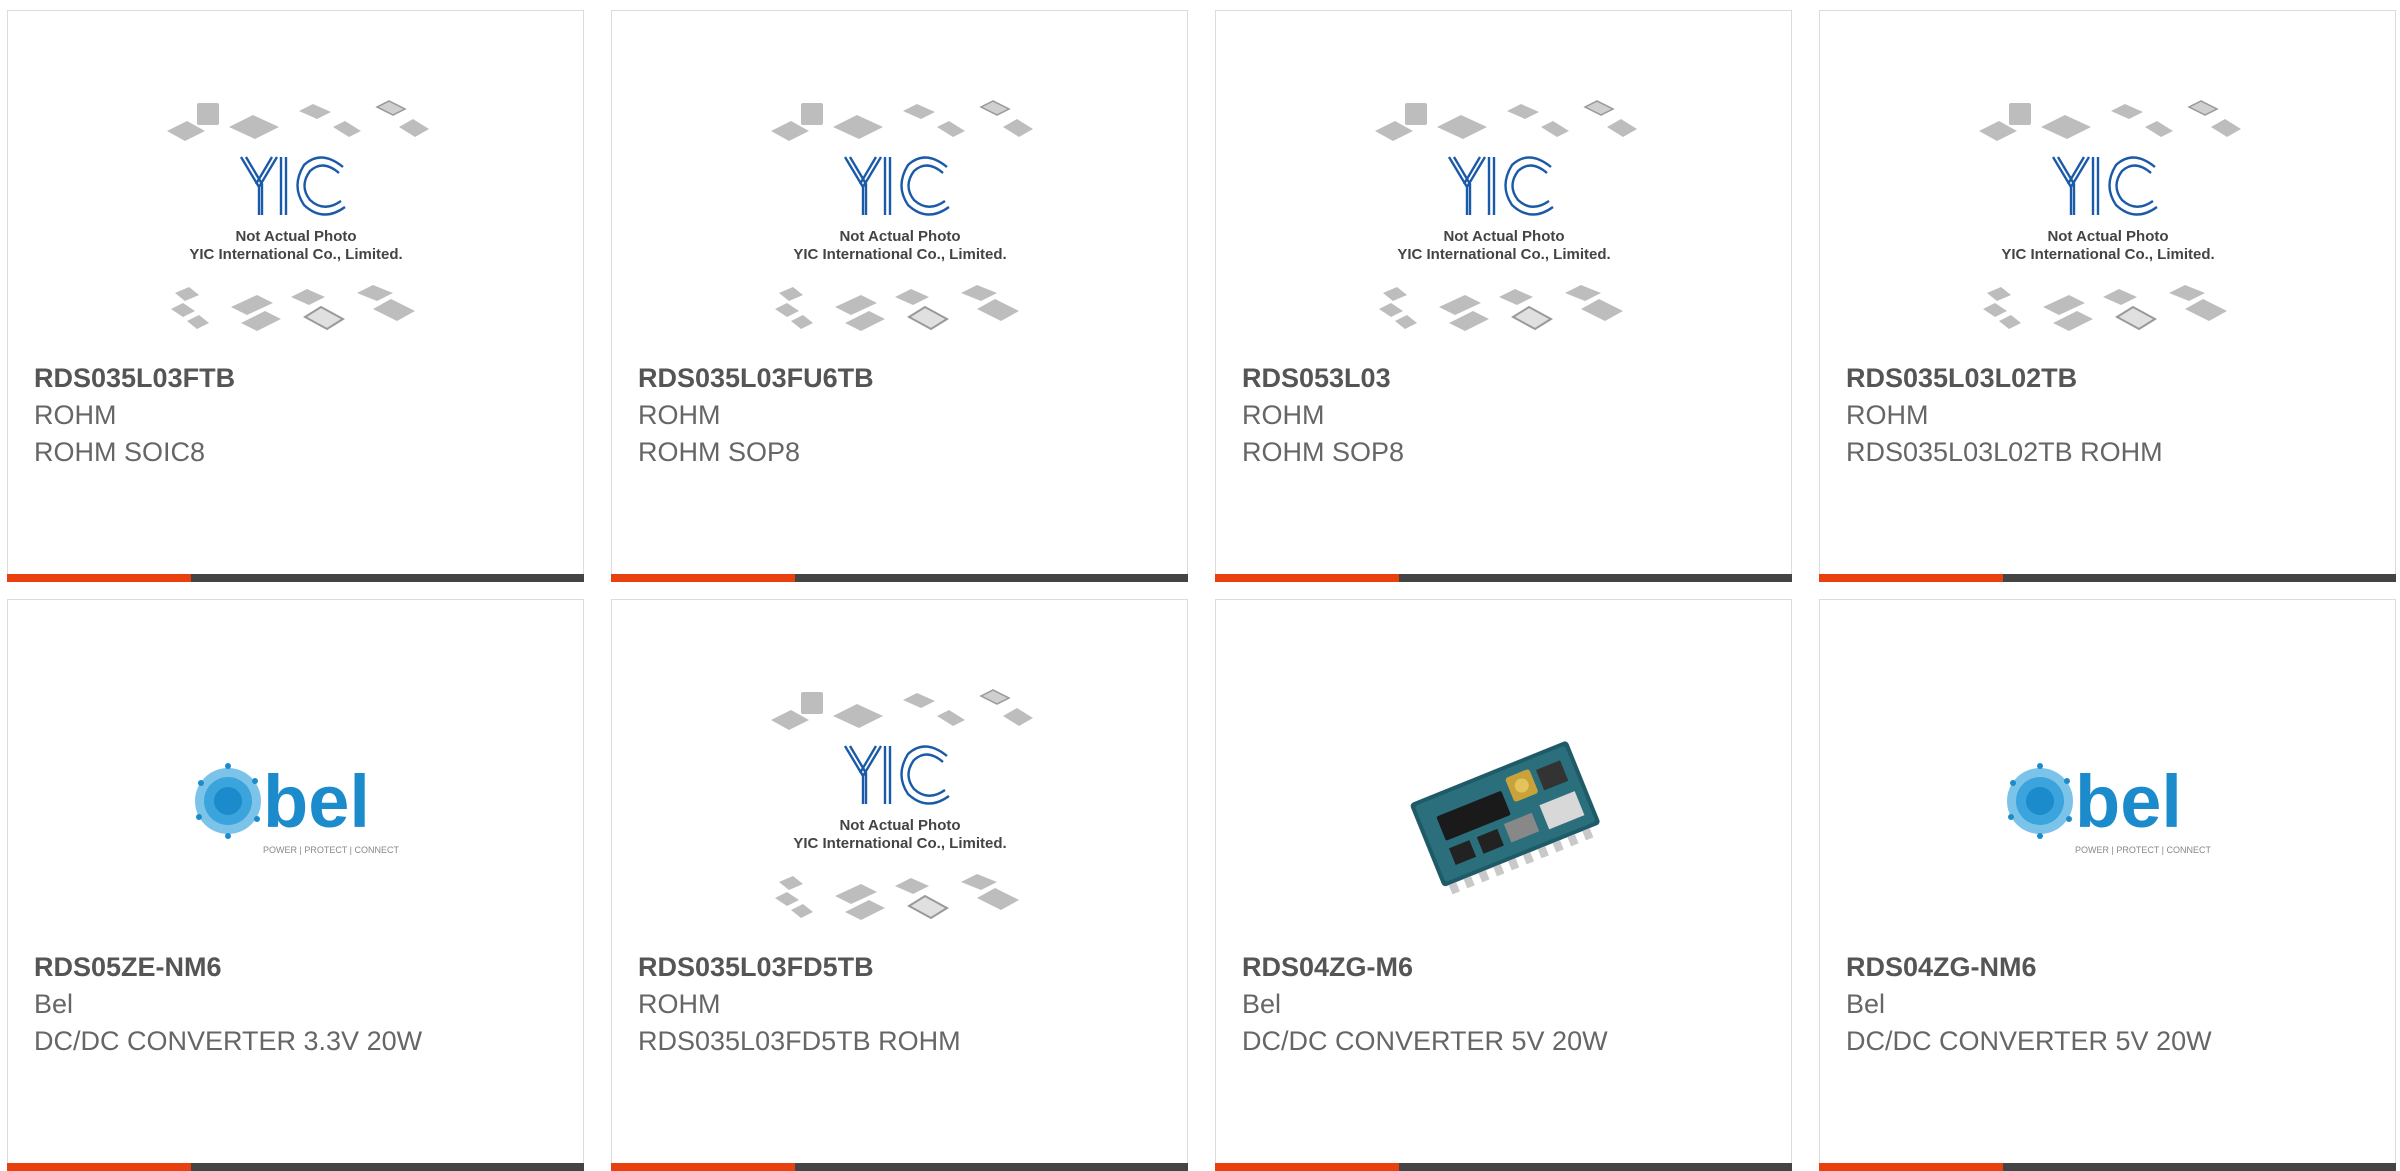  I want to click on product-image, so click(1503, 811).